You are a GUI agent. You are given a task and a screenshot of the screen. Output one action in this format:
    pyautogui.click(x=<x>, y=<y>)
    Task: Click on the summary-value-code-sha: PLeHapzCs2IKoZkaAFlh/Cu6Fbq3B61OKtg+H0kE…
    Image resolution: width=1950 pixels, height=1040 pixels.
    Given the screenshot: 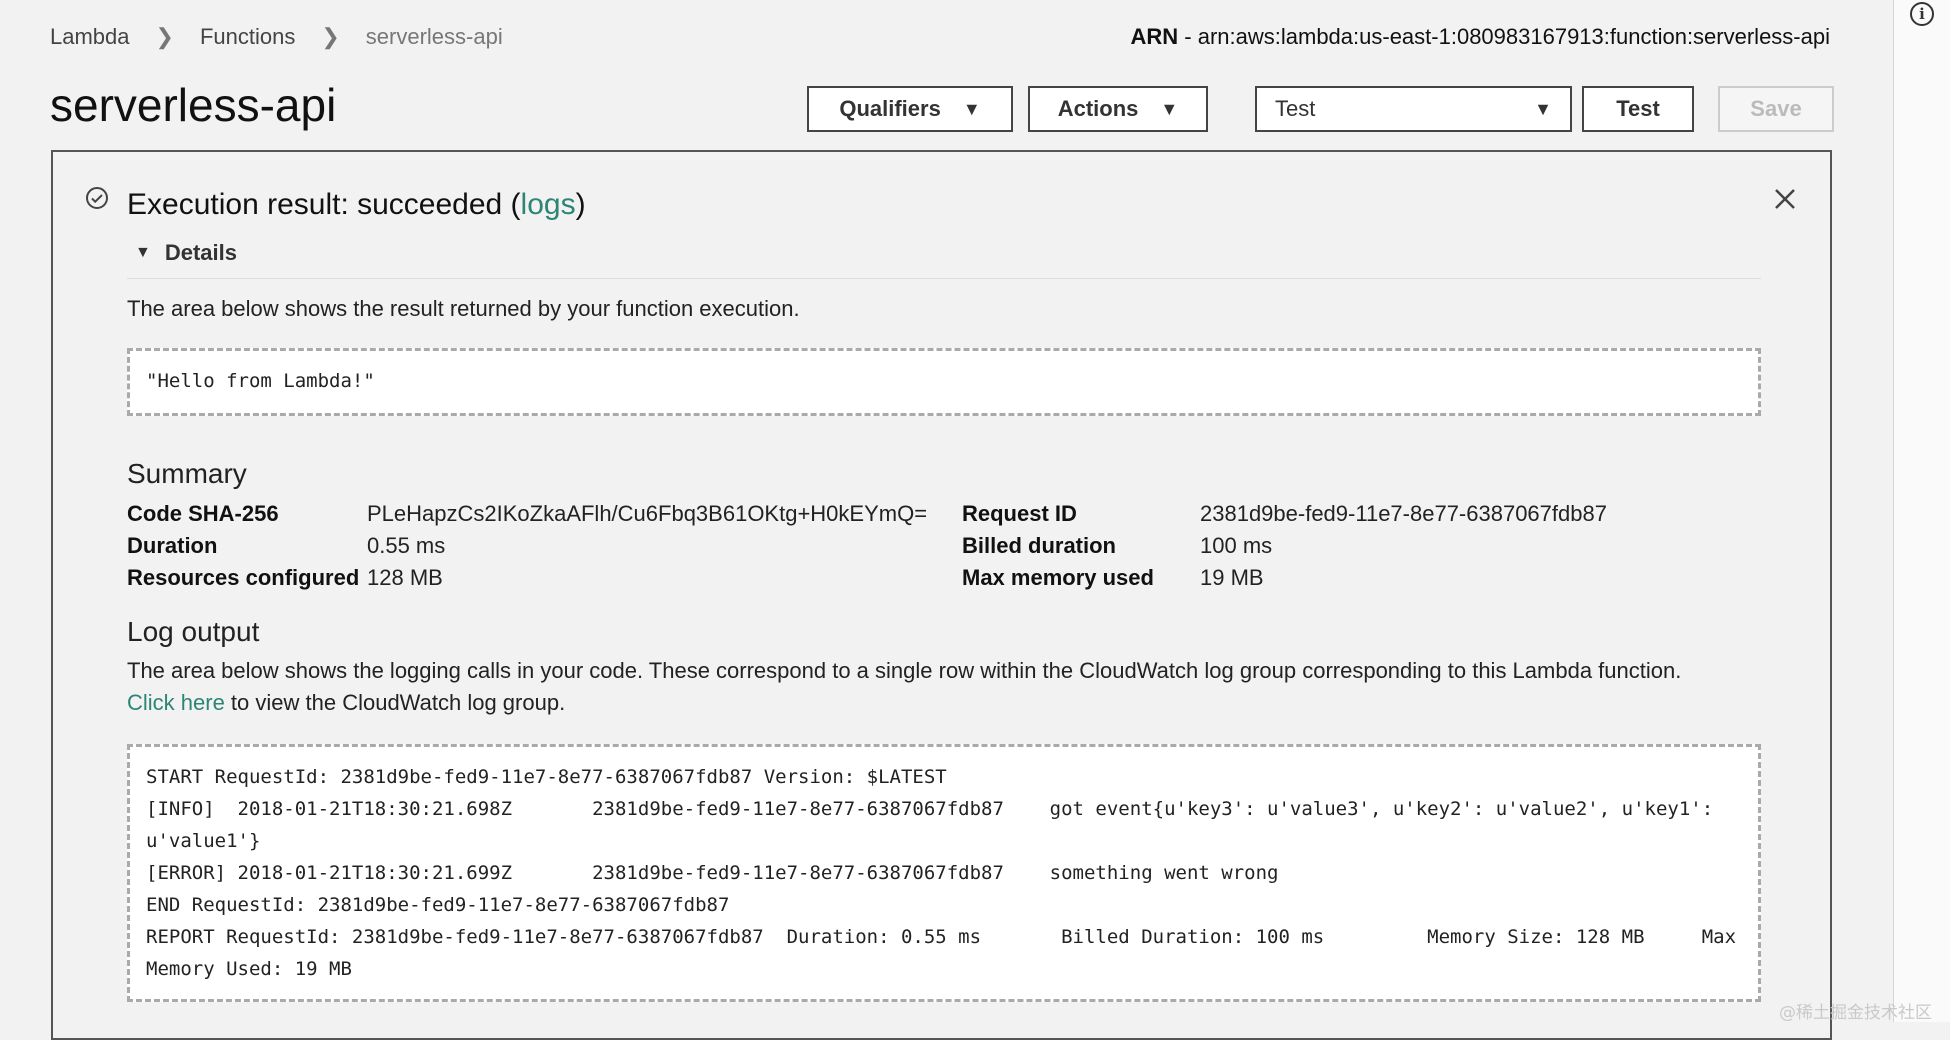 What is the action you would take?
    pyautogui.click(x=647, y=513)
    